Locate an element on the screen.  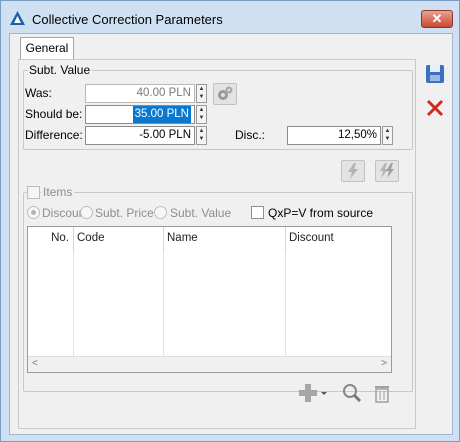
close-button: ✕ is located at coordinates (437, 19).